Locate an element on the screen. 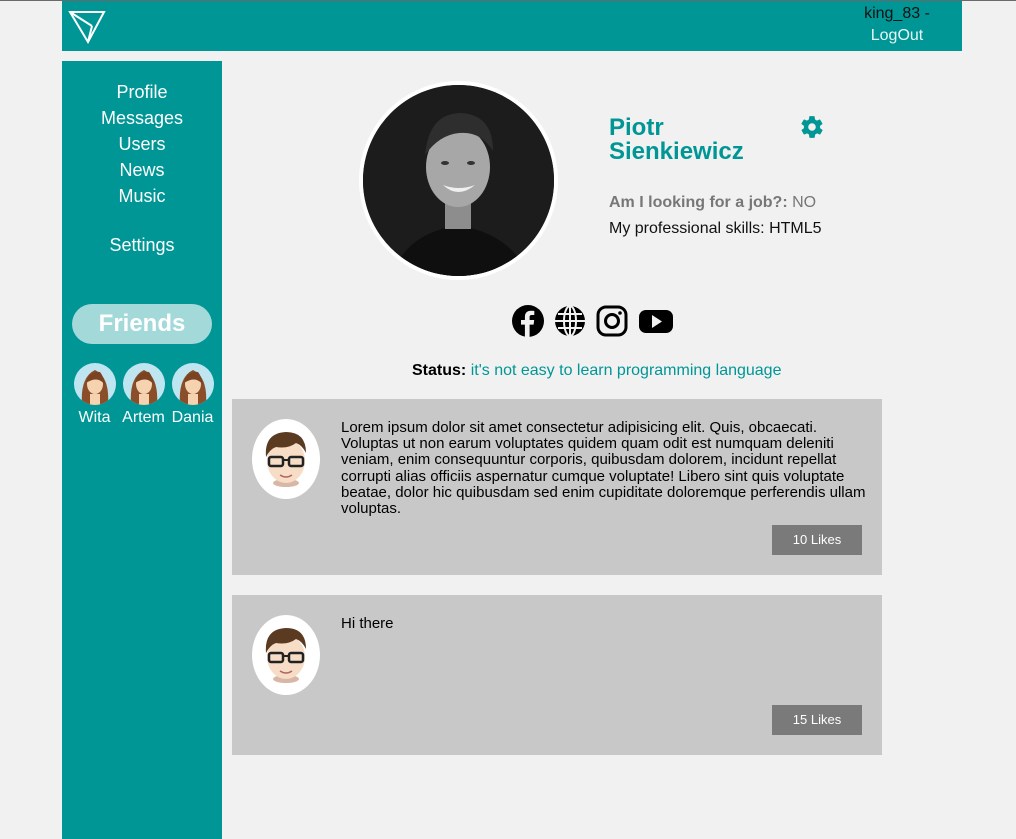 This screenshot has width=1016, height=839. friends-title: Friends is located at coordinates (142, 324).